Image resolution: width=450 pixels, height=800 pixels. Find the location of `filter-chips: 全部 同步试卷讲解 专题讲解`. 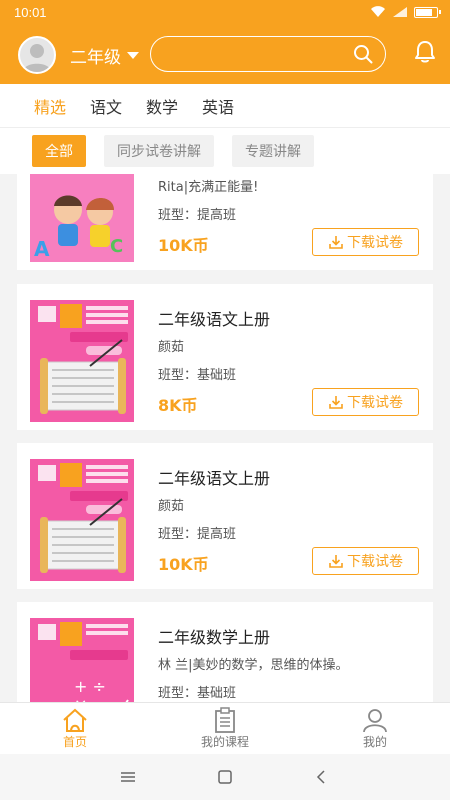

filter-chips: 全部 同步试卷讲解 专题讲解 is located at coordinates (225, 151).